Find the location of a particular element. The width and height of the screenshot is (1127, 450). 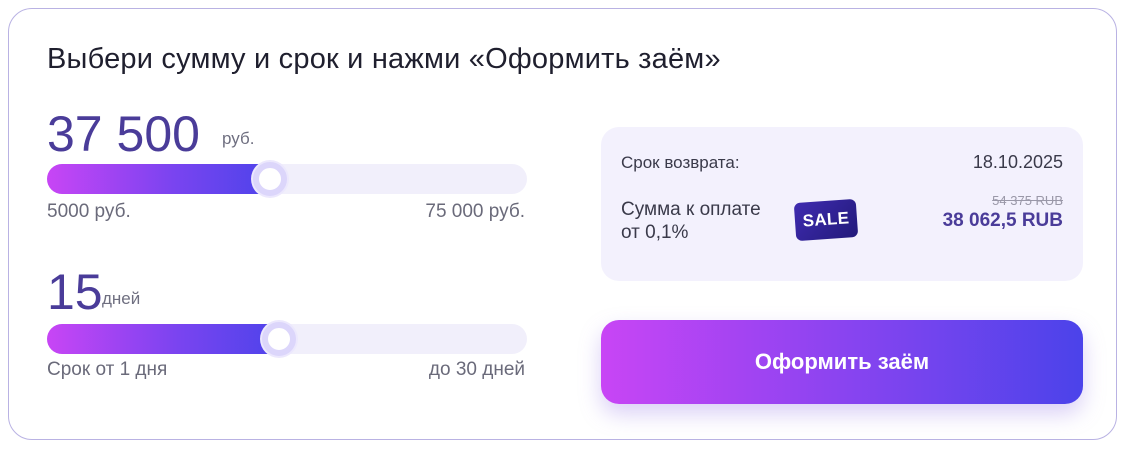

term-unit: дней is located at coordinates (121, 298).